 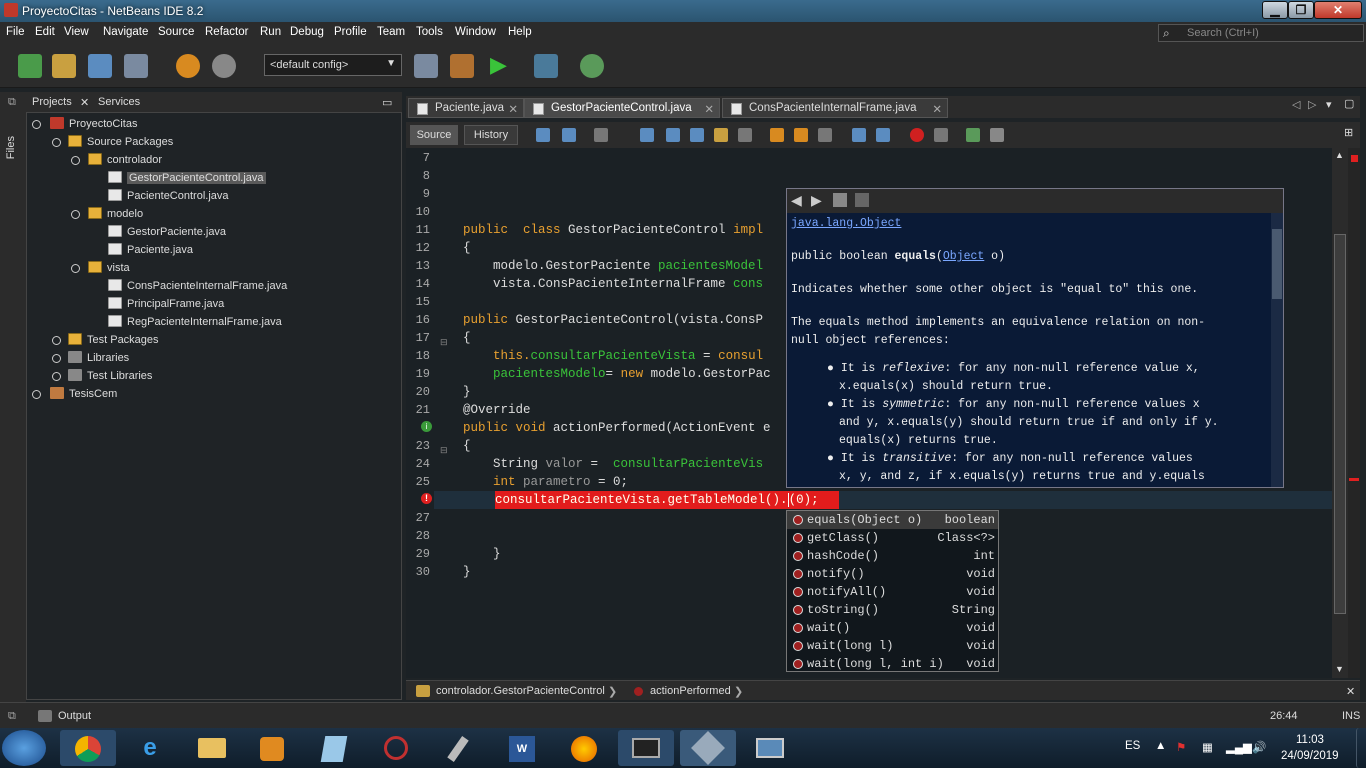 I want to click on completion-item: equals(Object o) boolean, so click(x=892, y=520).